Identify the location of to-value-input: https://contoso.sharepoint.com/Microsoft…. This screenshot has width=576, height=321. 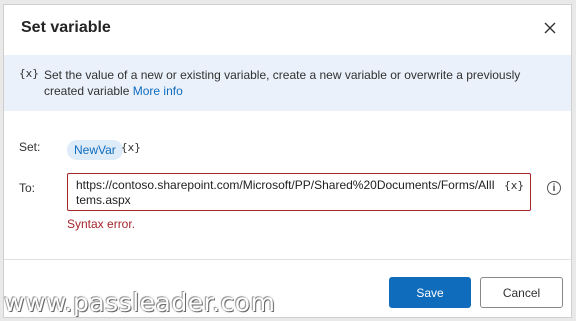
(299, 192).